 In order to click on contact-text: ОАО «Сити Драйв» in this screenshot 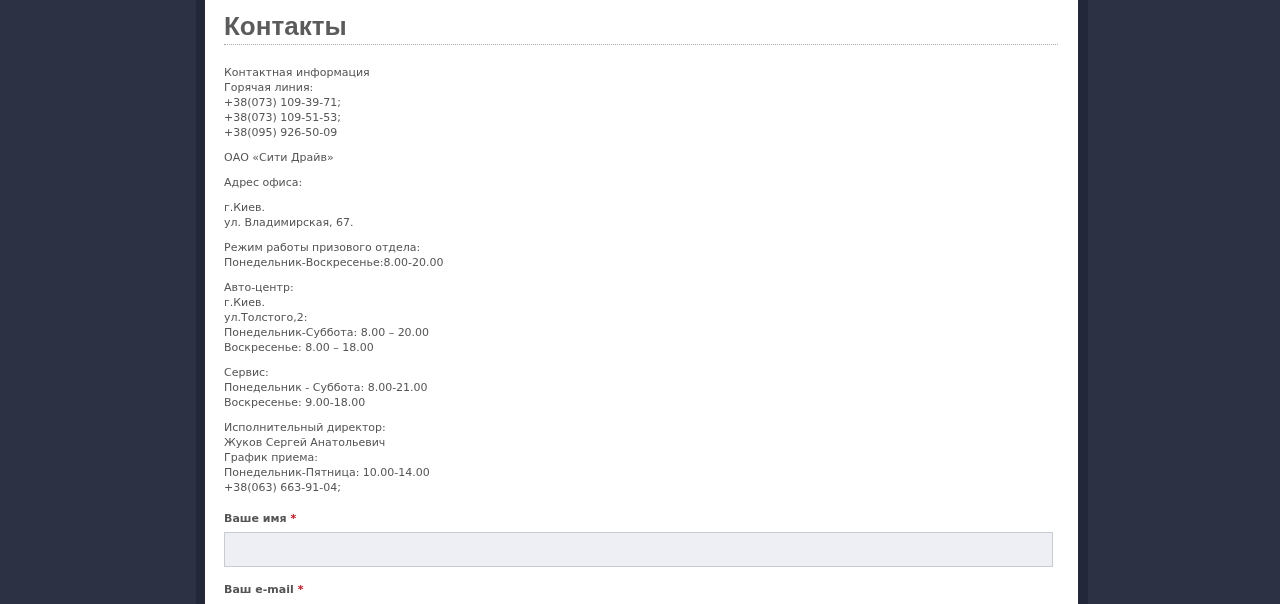, I will do `click(279, 157)`.